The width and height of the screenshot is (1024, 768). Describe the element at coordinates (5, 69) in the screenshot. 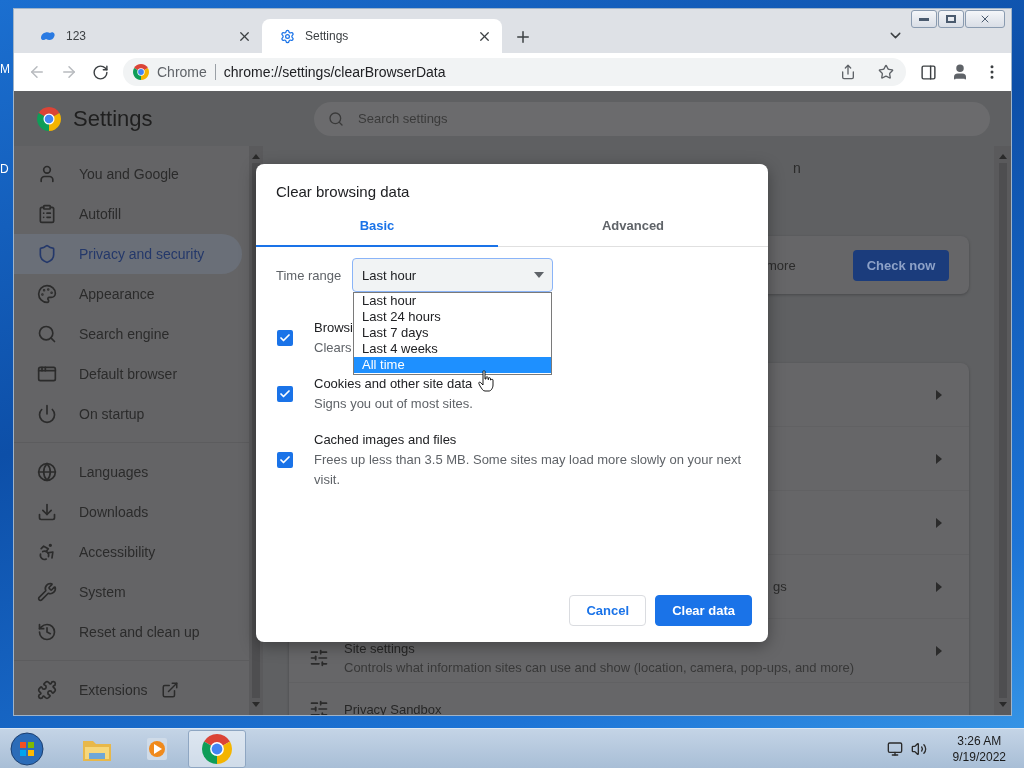

I see `desktop-label: M` at that location.